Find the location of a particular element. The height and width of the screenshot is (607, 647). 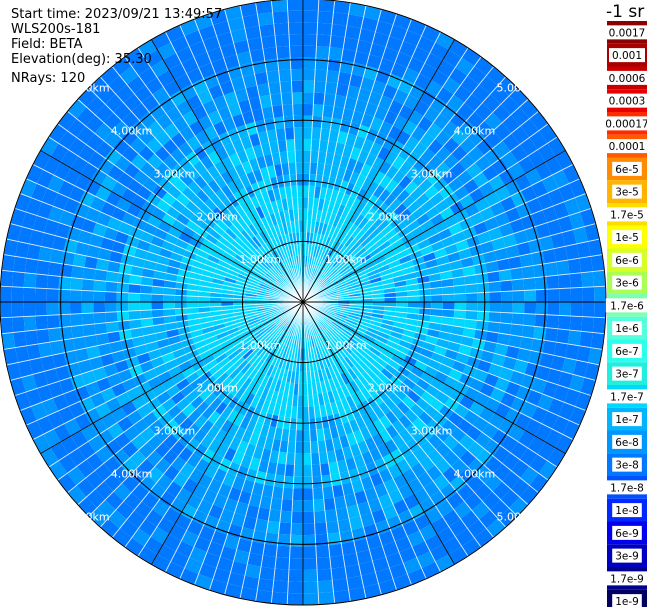

colorbar-tick-label: 0.0001 is located at coordinates (627, 147).